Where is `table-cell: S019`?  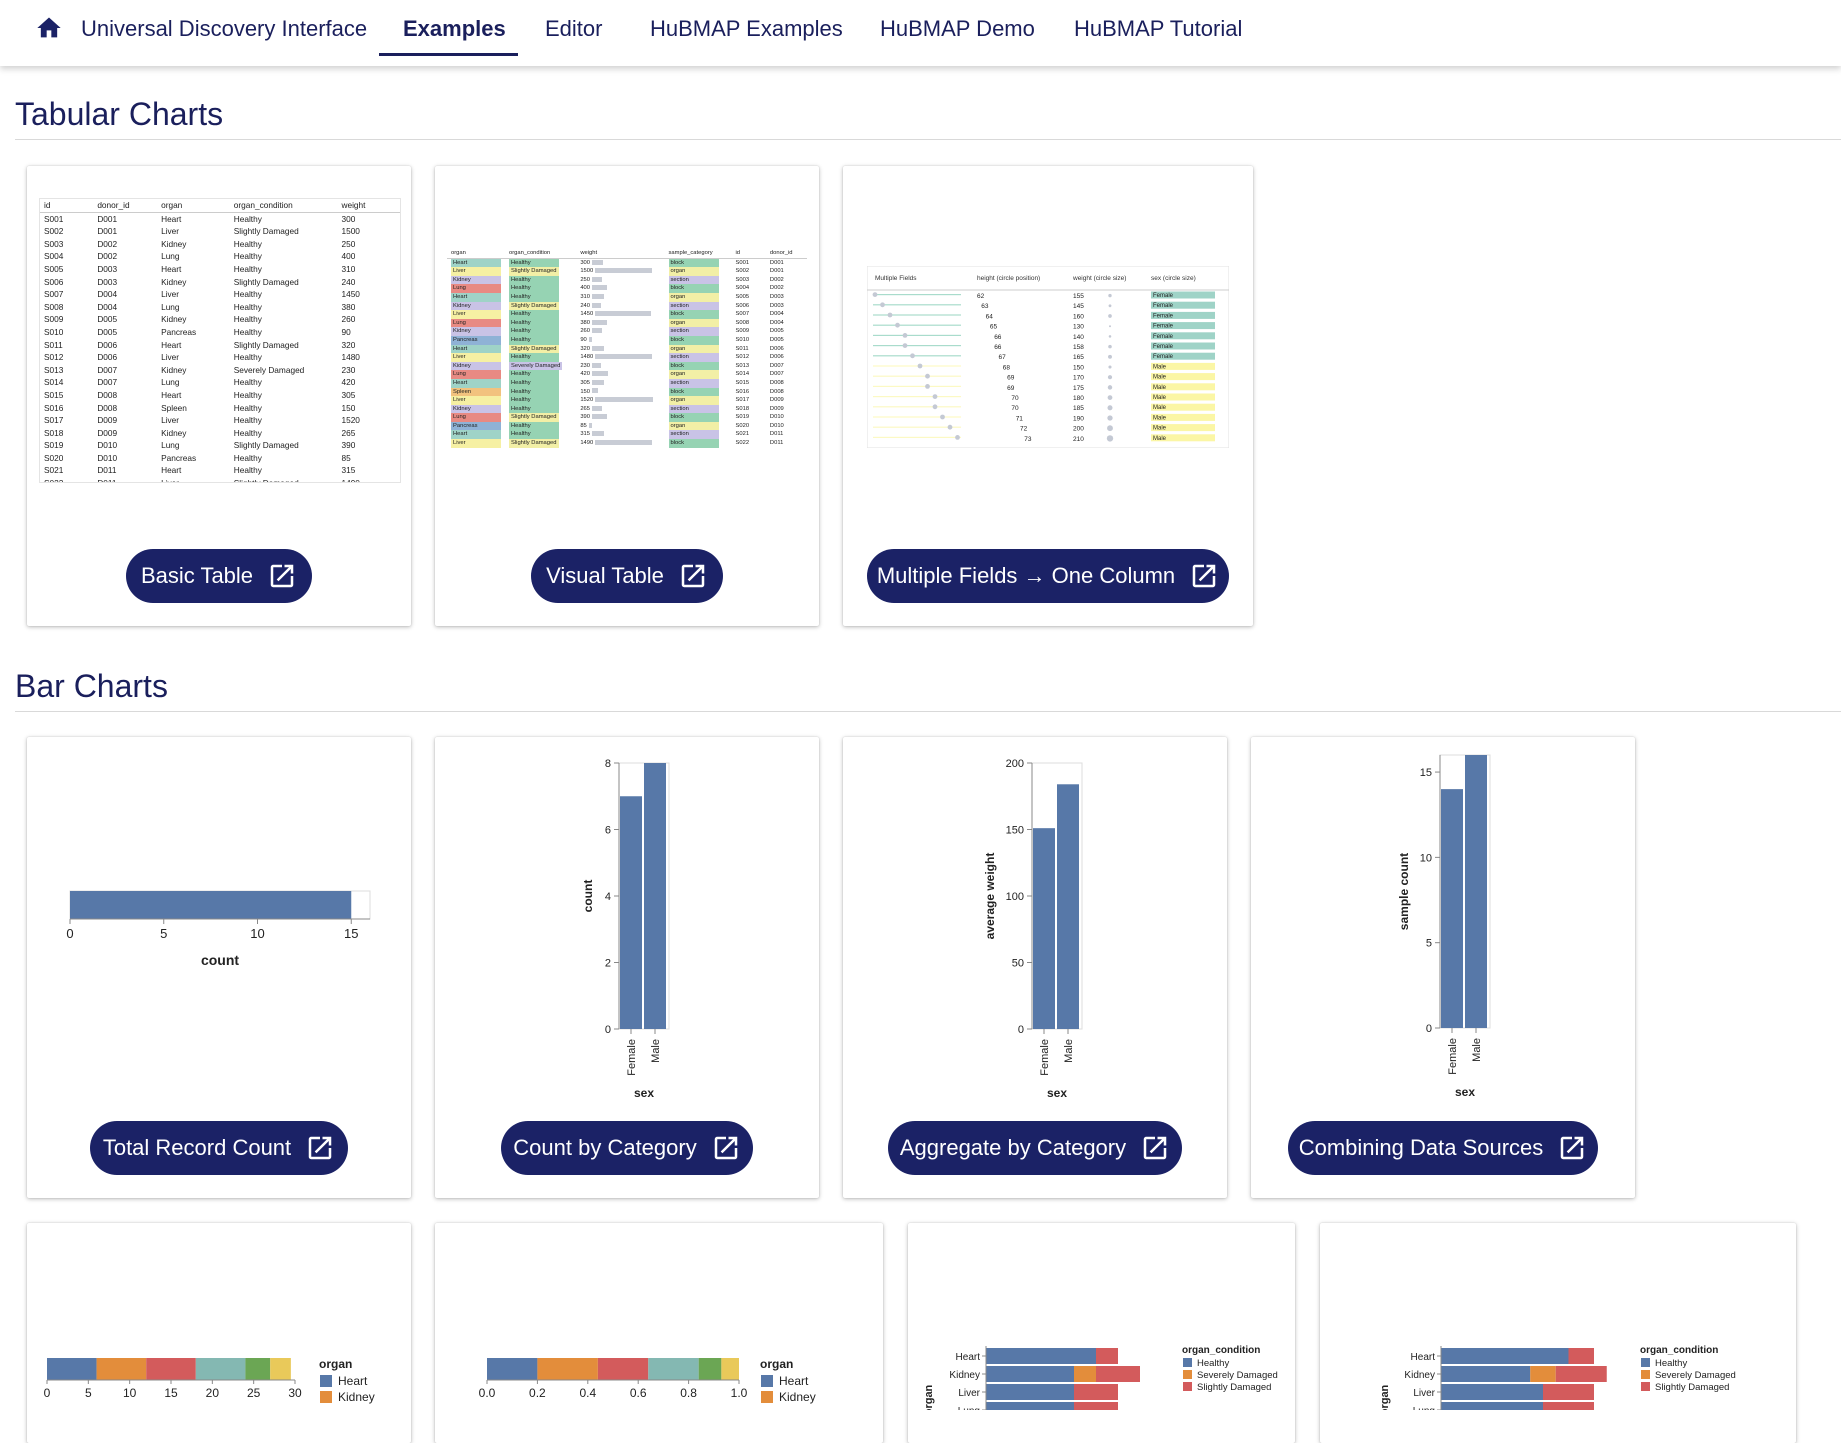
table-cell: S019 is located at coordinates (54, 445).